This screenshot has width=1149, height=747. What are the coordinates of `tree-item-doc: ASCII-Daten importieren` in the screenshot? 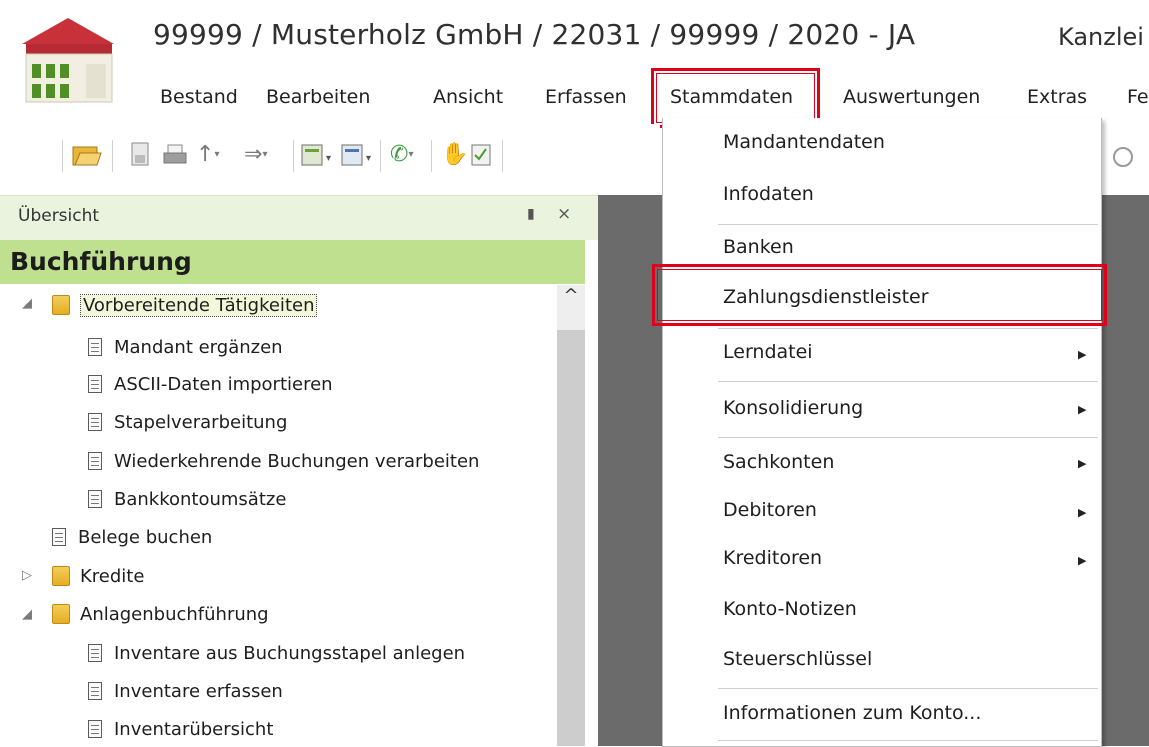 It's located at (210, 384).